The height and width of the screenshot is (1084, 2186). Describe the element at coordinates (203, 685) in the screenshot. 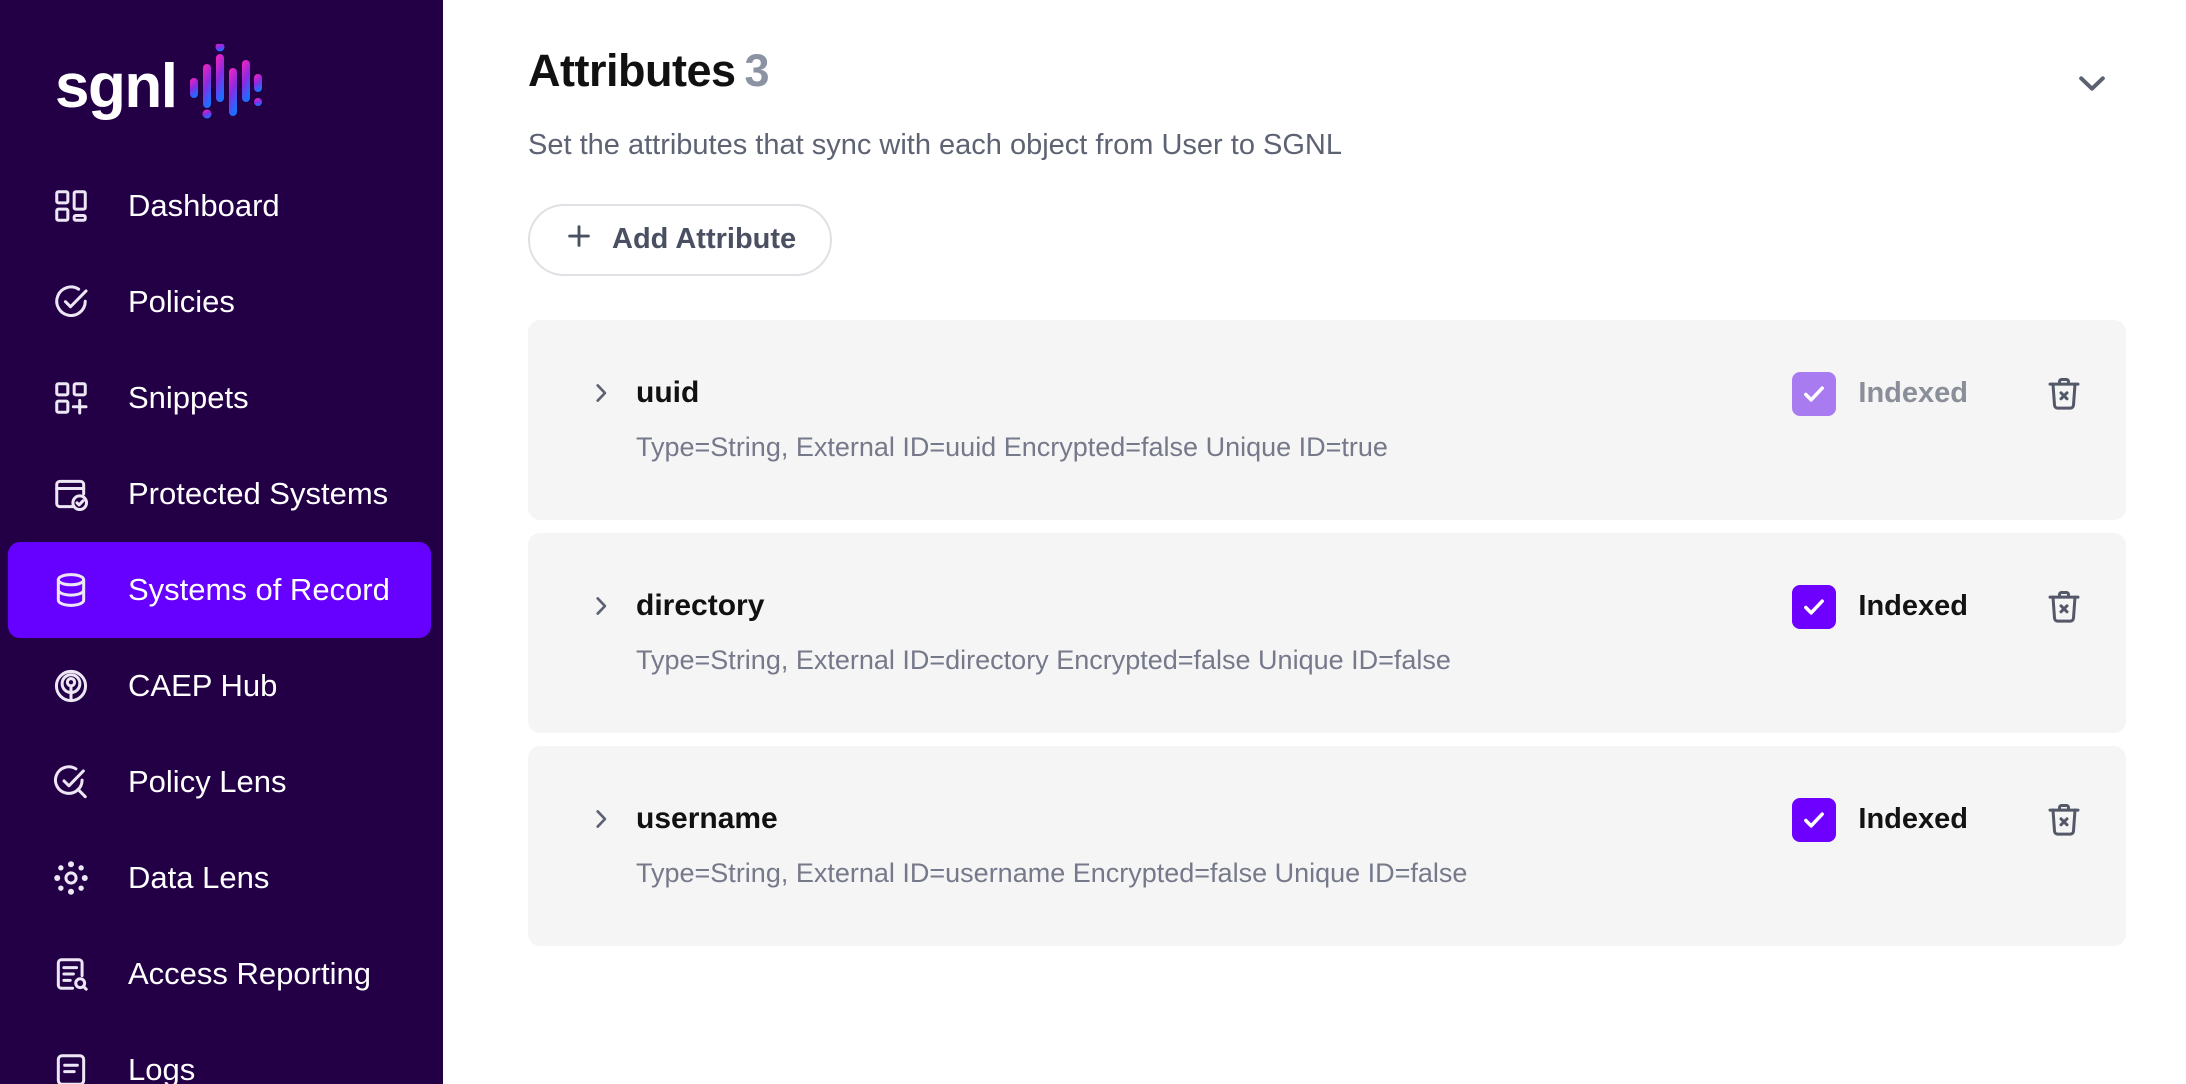

I see `sidebar-item-label: CAEP Hub` at that location.